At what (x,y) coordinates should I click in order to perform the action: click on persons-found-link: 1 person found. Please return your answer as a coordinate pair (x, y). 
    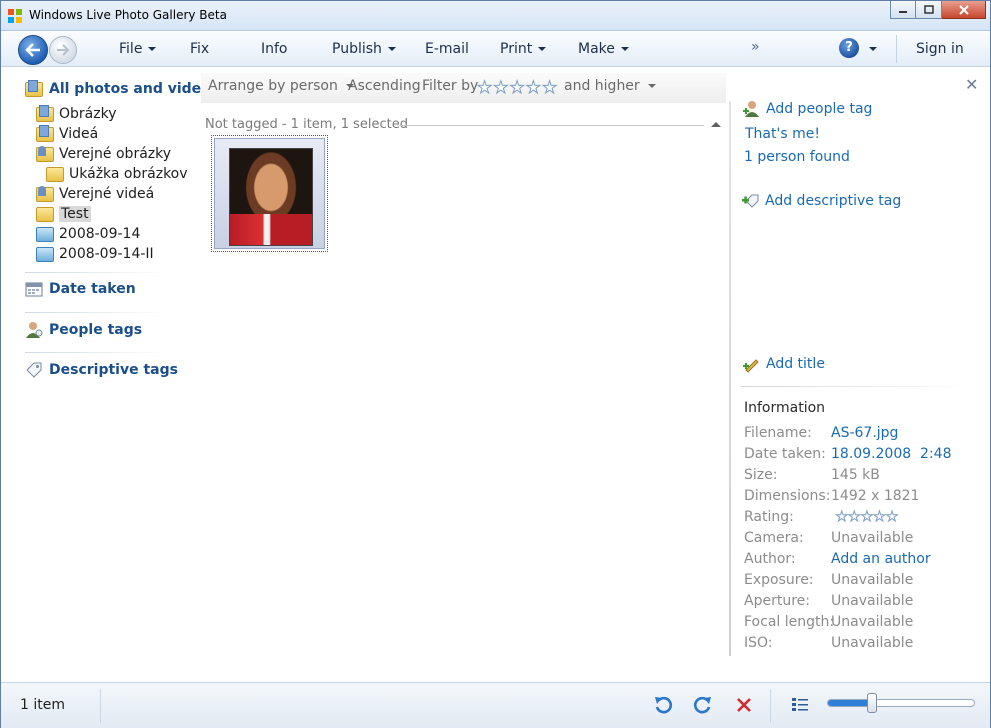
    Looking at the image, I should click on (797, 157).